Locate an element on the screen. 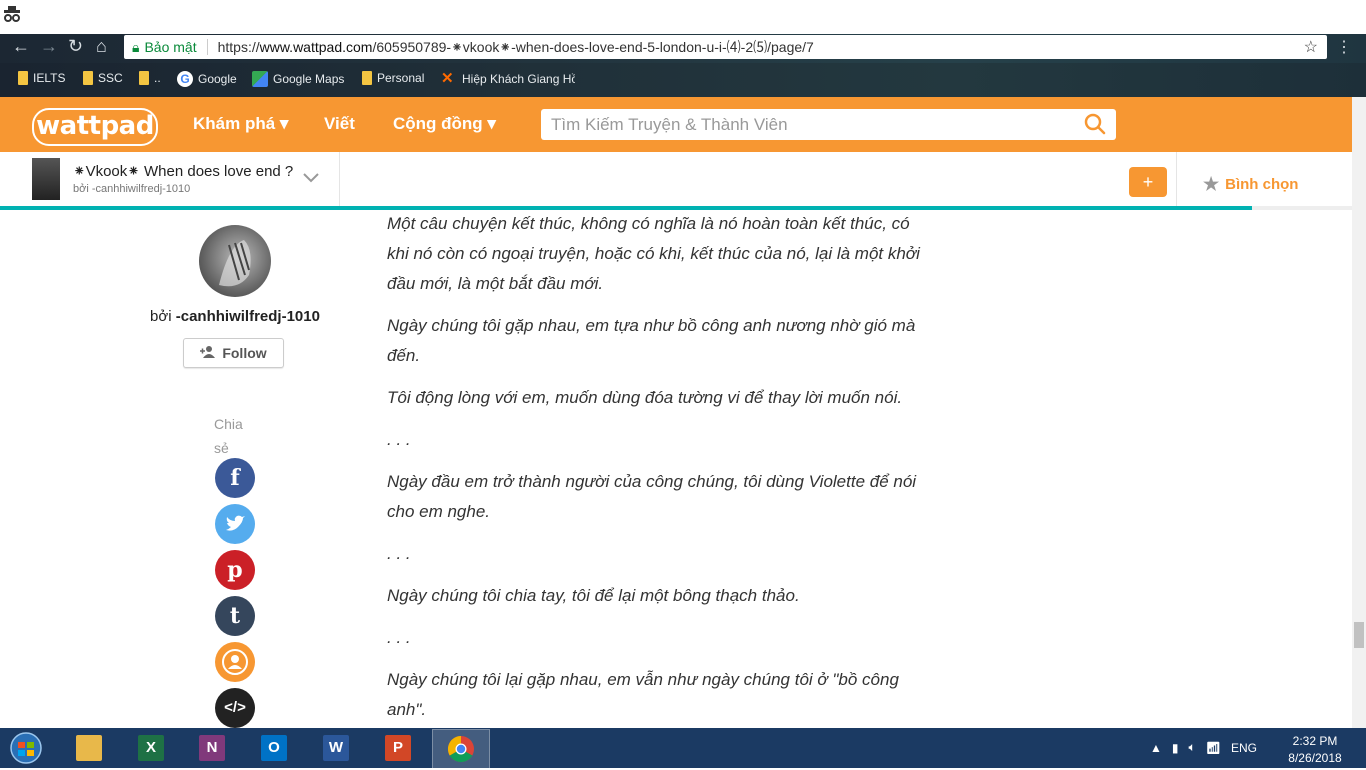 The width and height of the screenshot is (1366, 770). taskbar-onenote: N is located at coordinates (212, 748).